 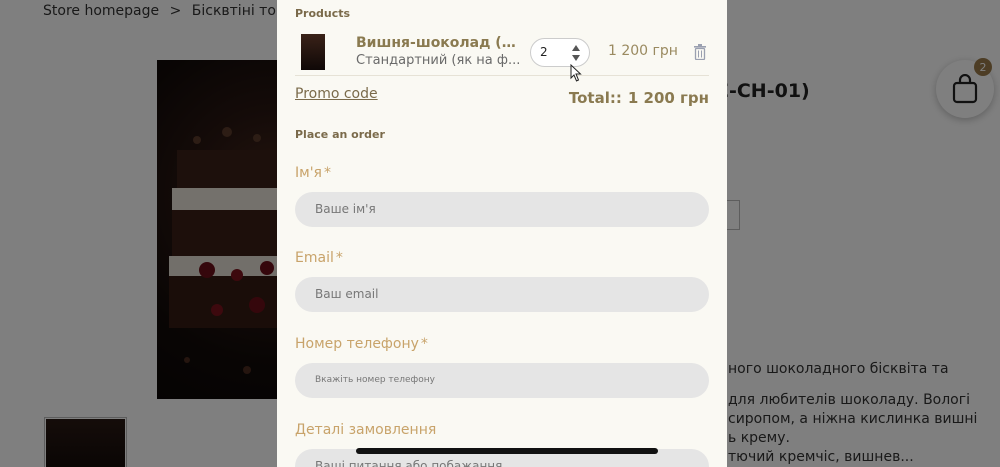 What do you see at coordinates (502, 294) in the screenshot?
I see `email-field: Ваш email` at bounding box center [502, 294].